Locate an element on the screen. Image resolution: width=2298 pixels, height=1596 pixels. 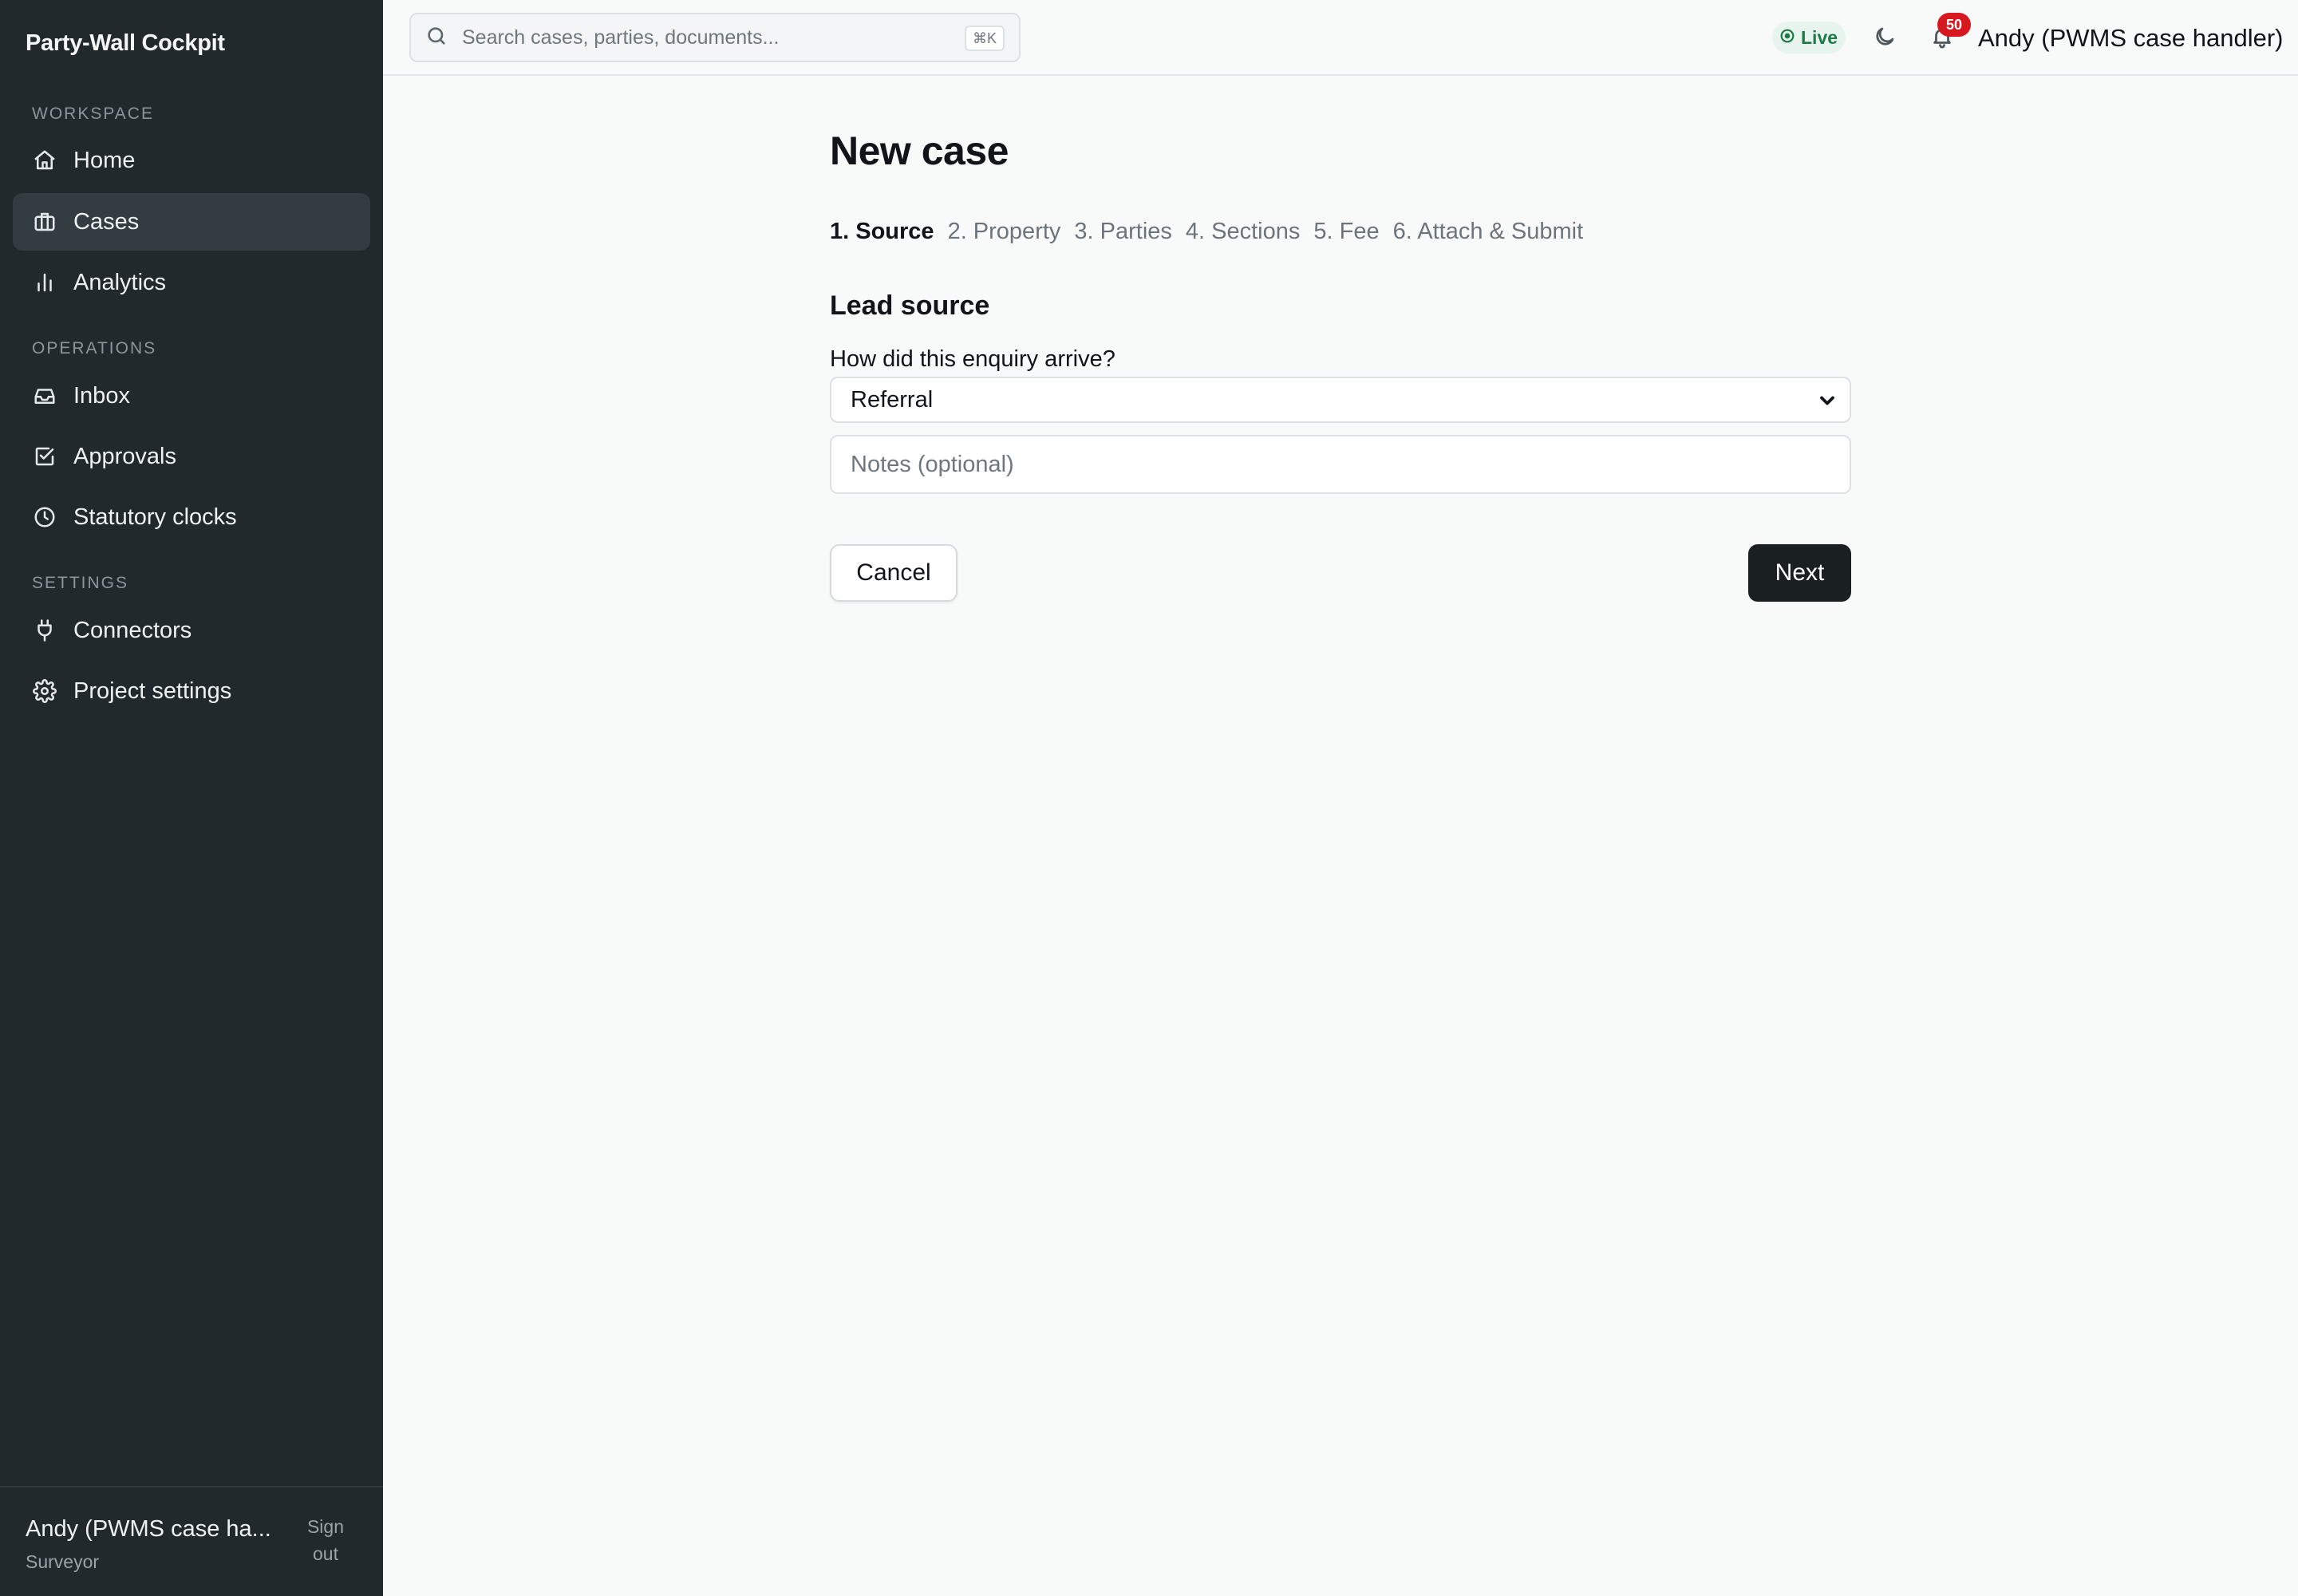
section-title: Lead source is located at coordinates (910, 305).